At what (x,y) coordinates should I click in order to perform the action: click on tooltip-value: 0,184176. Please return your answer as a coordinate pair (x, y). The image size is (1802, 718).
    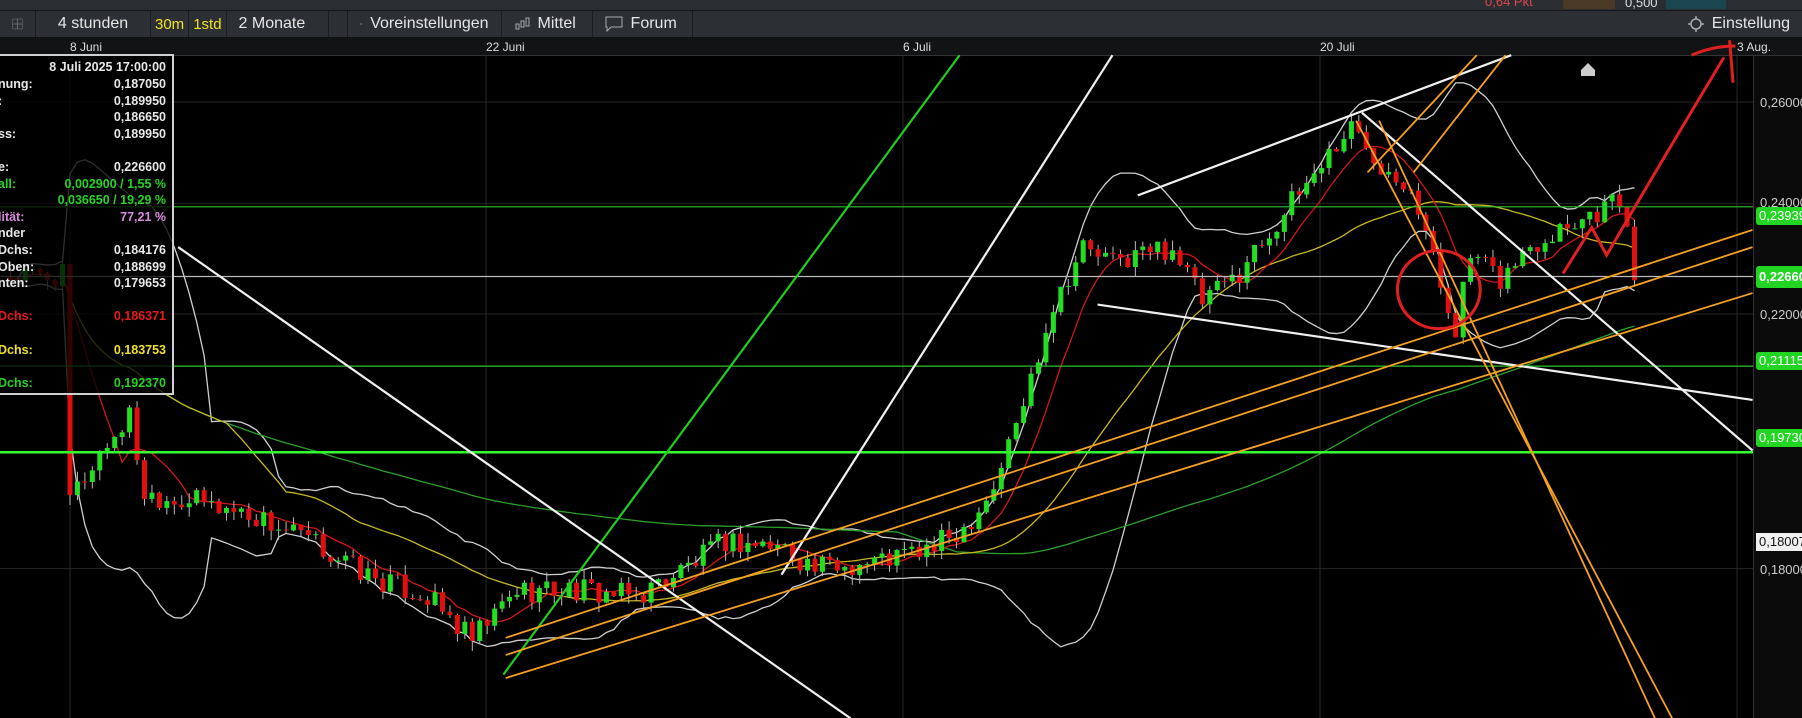
    Looking at the image, I should click on (139, 250).